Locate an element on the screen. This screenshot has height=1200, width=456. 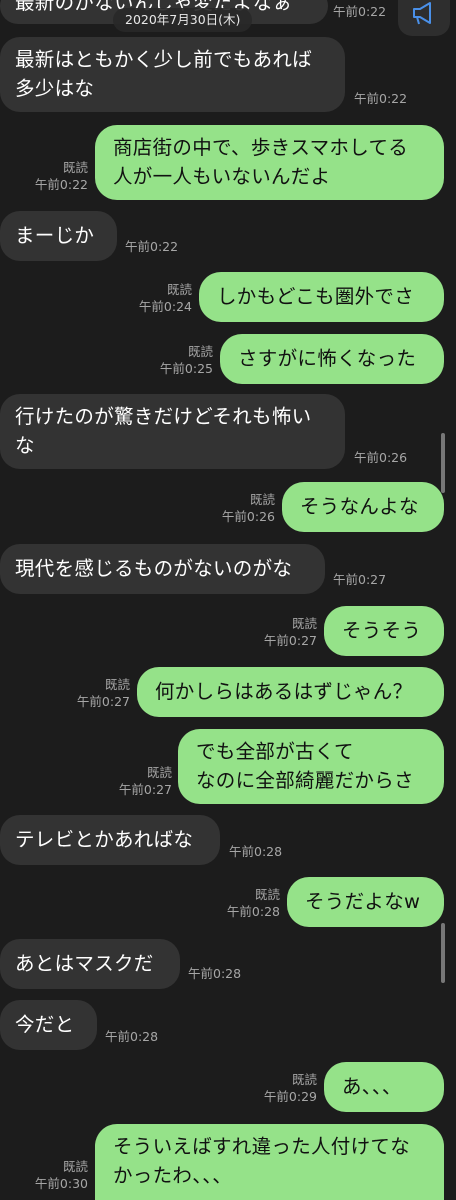
message-meta: 既読 午前0:29 is located at coordinates (281, 1088).